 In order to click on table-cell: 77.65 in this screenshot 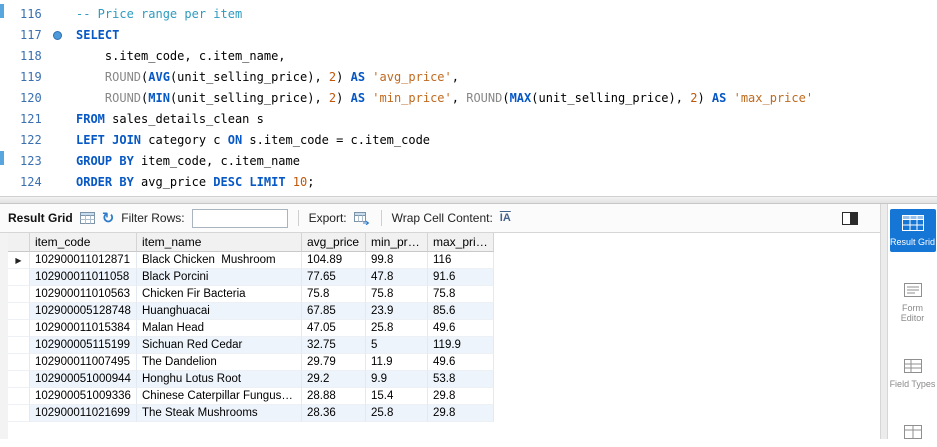, I will do `click(334, 277)`.